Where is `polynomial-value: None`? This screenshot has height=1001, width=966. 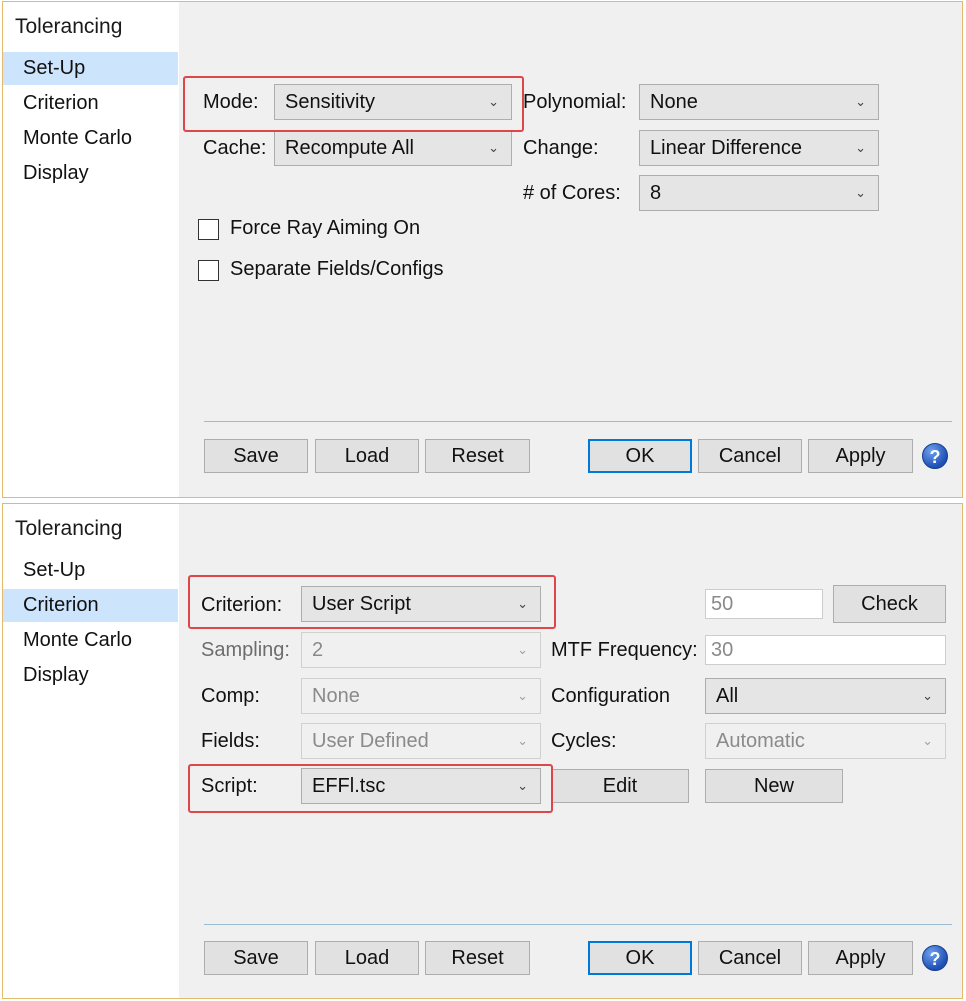 polynomial-value: None is located at coordinates (674, 102).